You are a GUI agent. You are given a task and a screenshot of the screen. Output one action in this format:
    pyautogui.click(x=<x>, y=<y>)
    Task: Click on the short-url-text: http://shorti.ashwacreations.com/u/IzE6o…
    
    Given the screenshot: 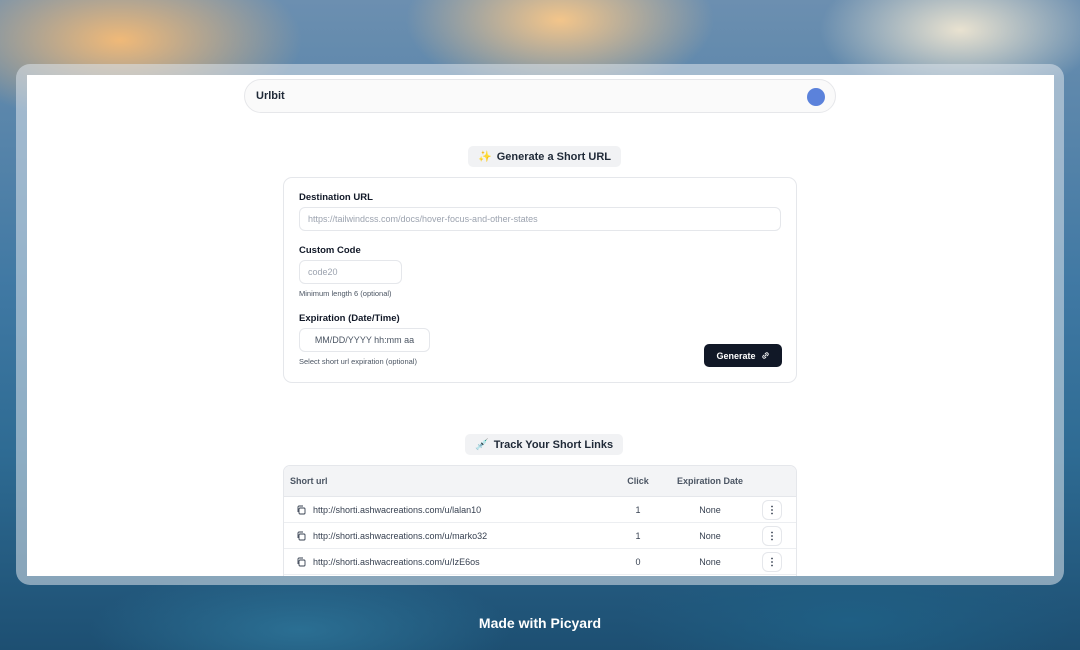 What is the action you would take?
    pyautogui.click(x=396, y=562)
    